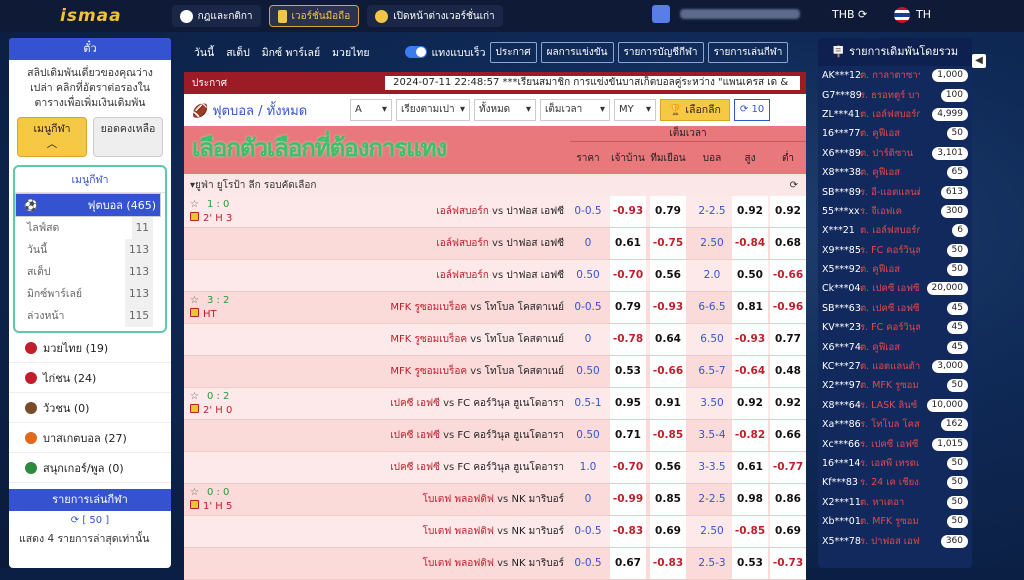 The height and width of the screenshot is (580, 1024). What do you see at coordinates (788, 339) in the screenshot?
I see `under-odds: 0.77` at bounding box center [788, 339].